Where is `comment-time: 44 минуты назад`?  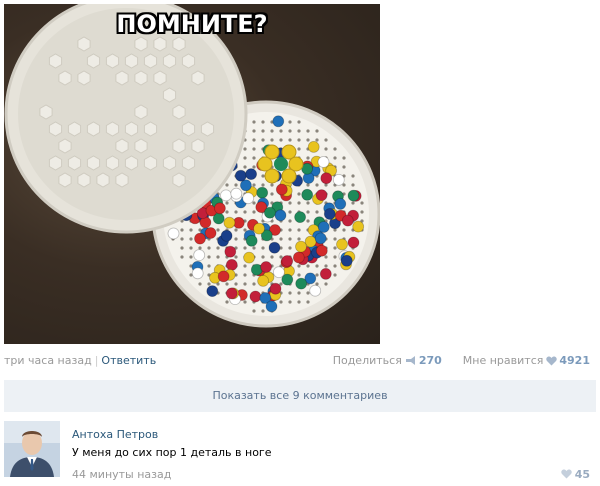
comment-time: 44 минуты назад is located at coordinates (121, 474).